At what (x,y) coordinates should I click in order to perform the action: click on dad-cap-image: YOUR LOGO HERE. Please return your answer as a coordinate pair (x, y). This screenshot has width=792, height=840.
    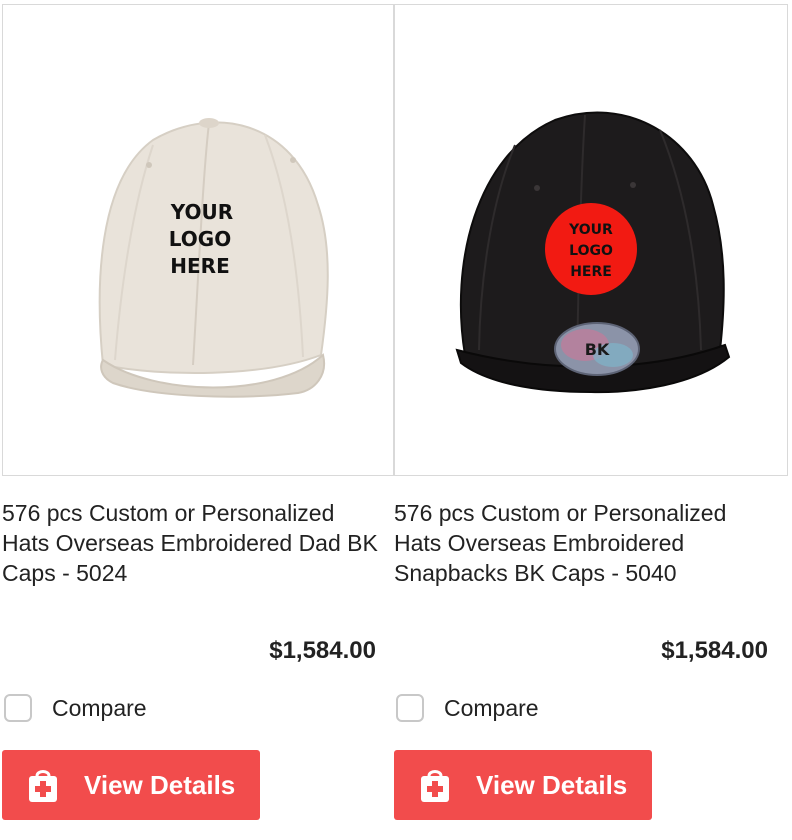
    Looking at the image, I should click on (213, 258).